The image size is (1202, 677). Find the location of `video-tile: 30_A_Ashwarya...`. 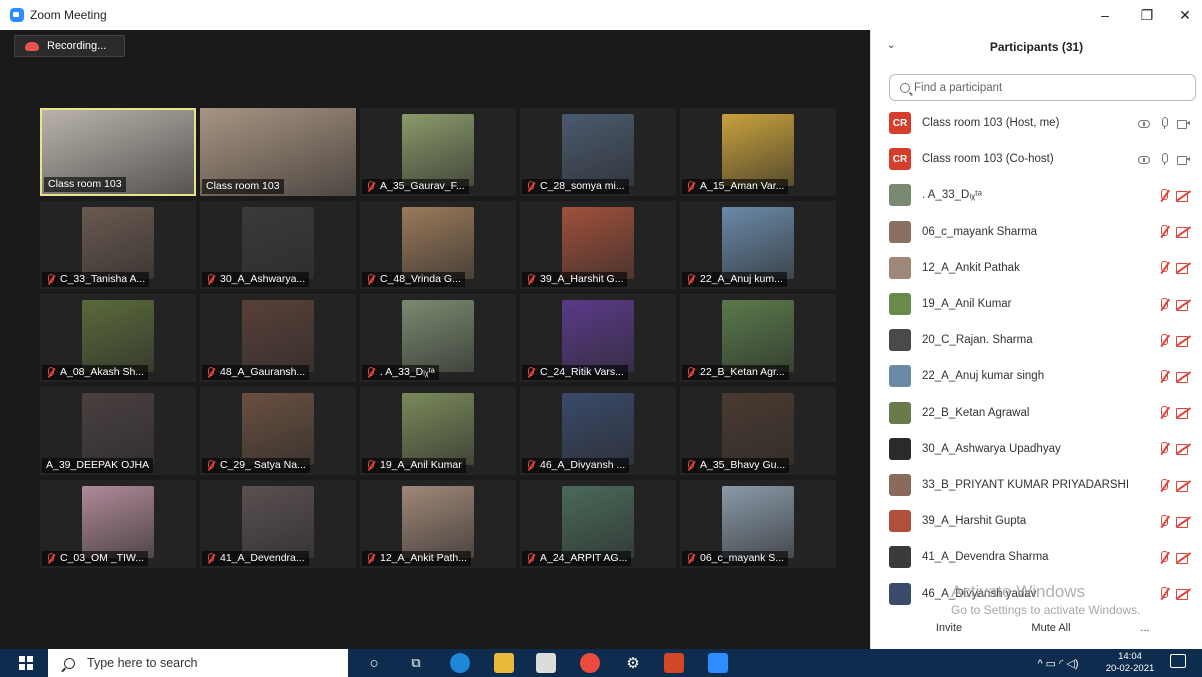

video-tile: 30_A_Ashwarya... is located at coordinates (278, 245).